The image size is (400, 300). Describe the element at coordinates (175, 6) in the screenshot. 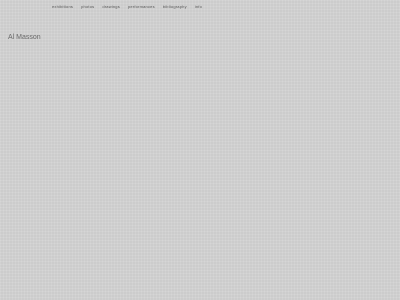

I see `nav-item-bibliography: bibliography` at that location.